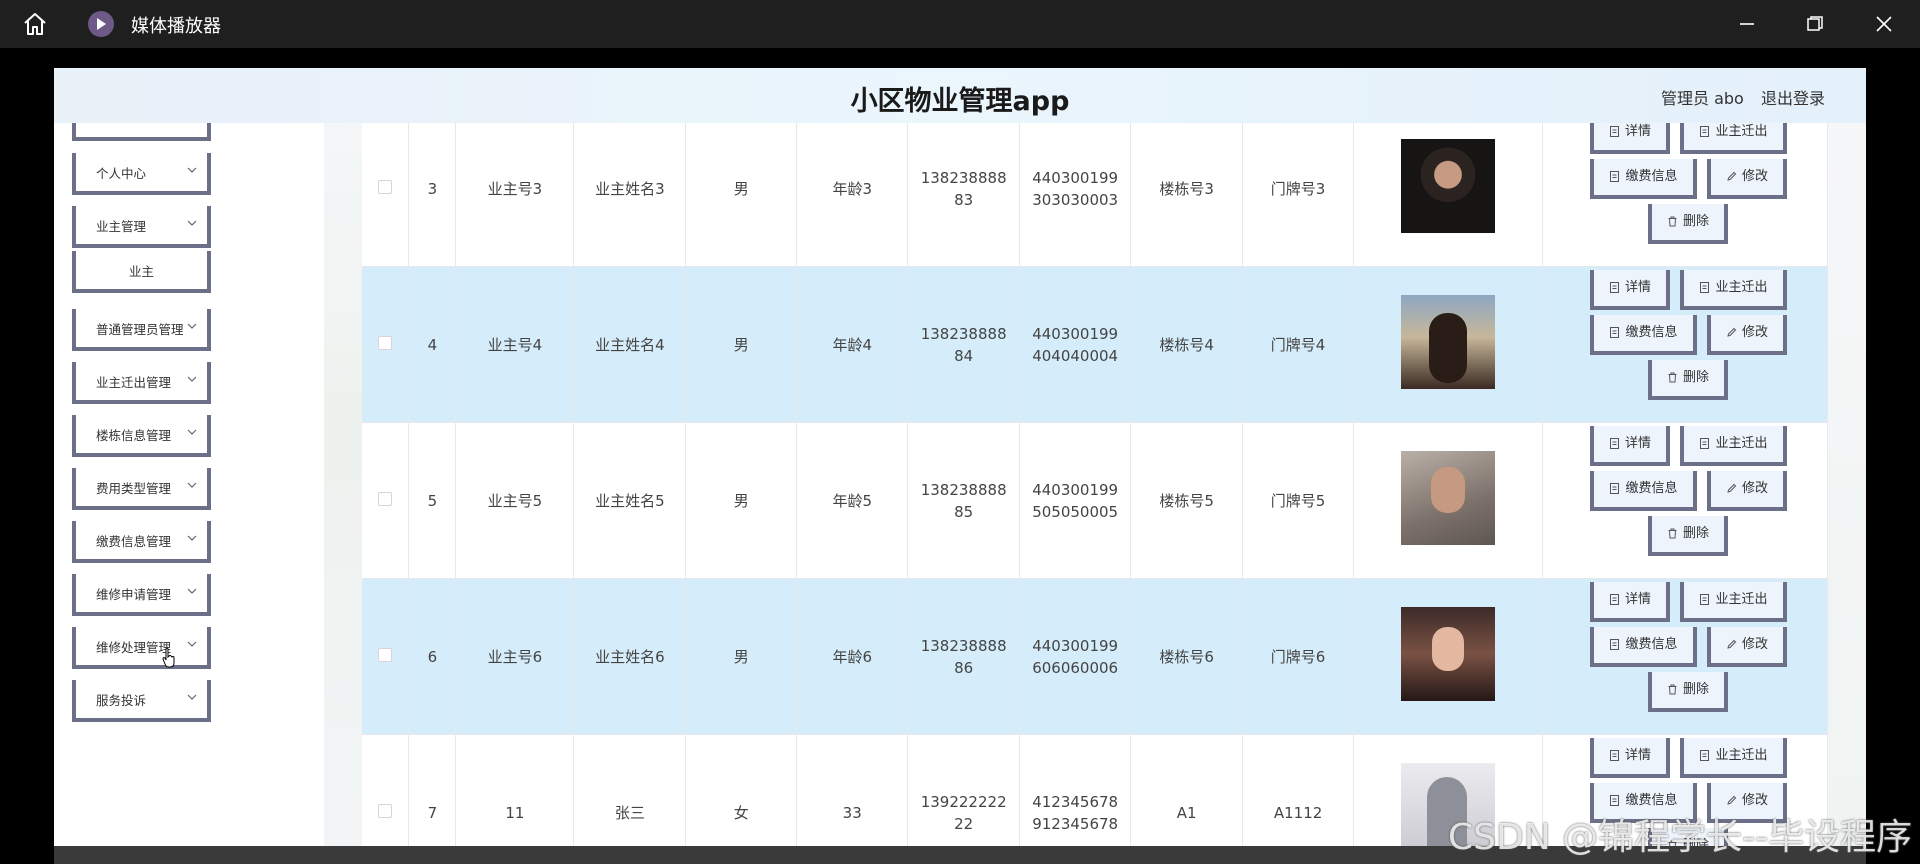  What do you see at coordinates (1075, 799) in the screenshot?
I see `id-card-cell: 412345678912345678` at bounding box center [1075, 799].